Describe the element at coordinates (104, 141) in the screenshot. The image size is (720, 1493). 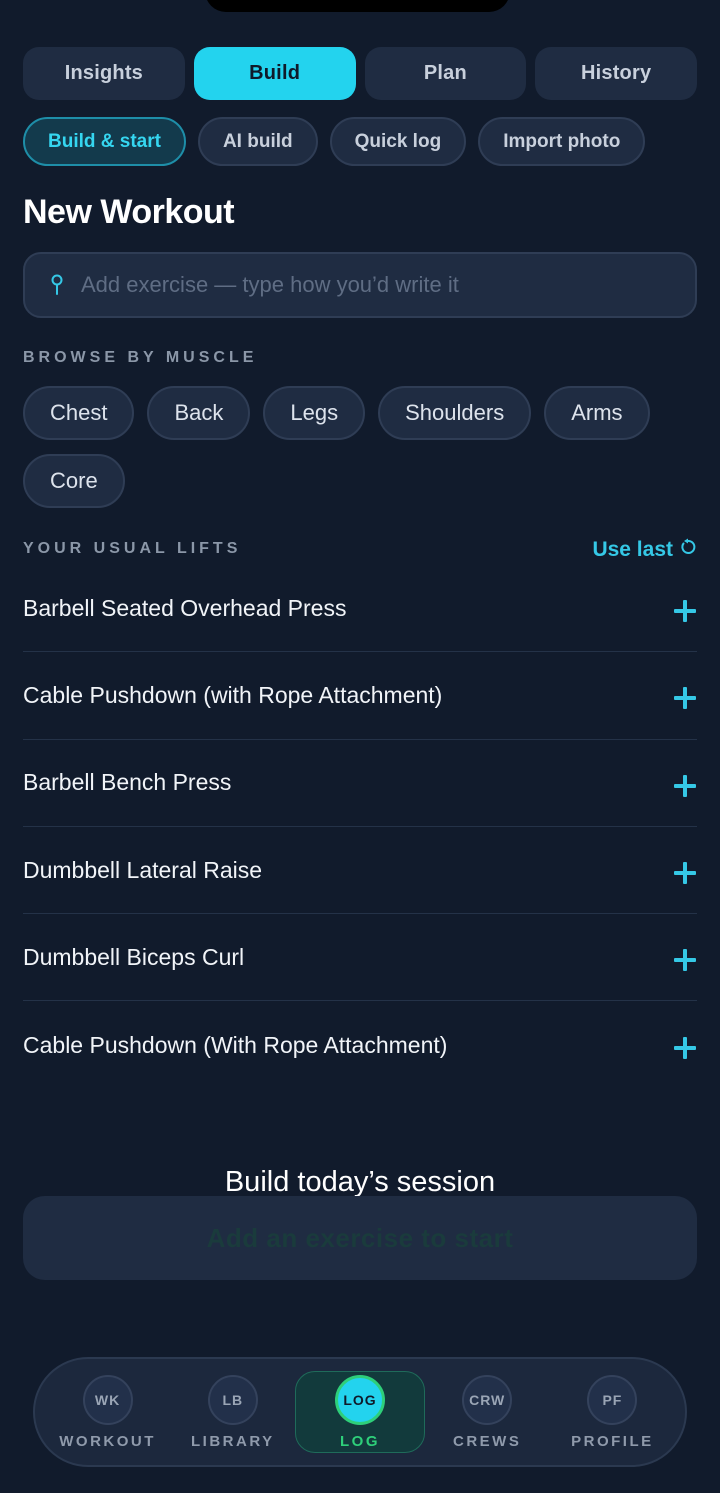
I see `subtab-build-and-start: Build & start` at that location.